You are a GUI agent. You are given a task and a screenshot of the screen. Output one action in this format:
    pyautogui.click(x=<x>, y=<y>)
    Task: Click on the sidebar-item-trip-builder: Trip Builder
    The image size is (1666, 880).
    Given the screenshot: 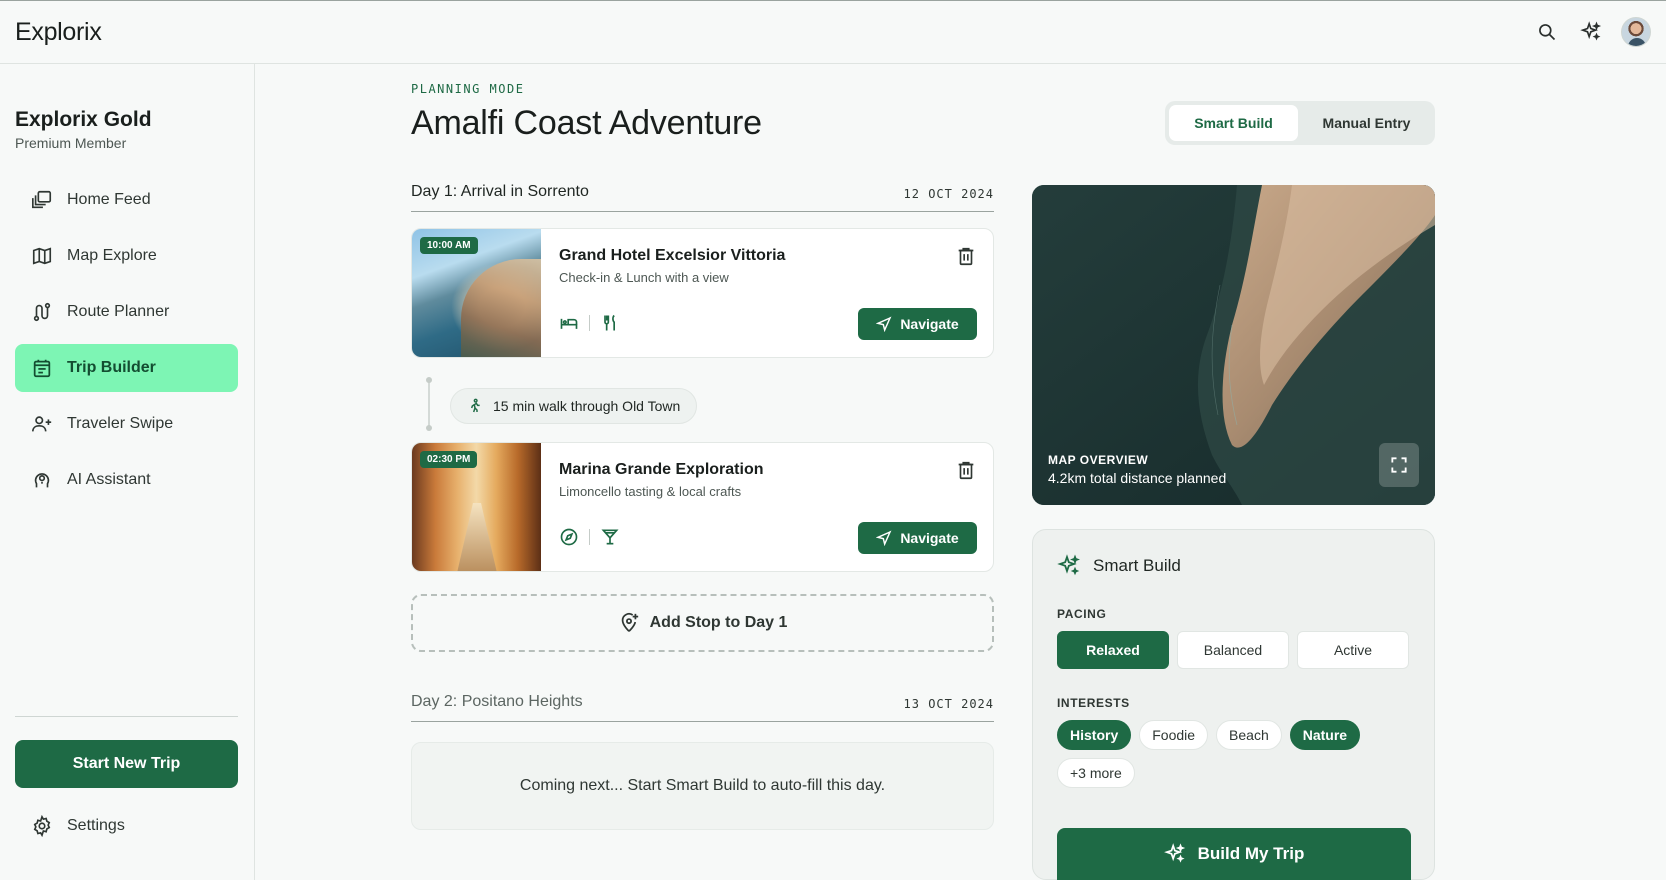 What is the action you would take?
    pyautogui.click(x=126, y=368)
    